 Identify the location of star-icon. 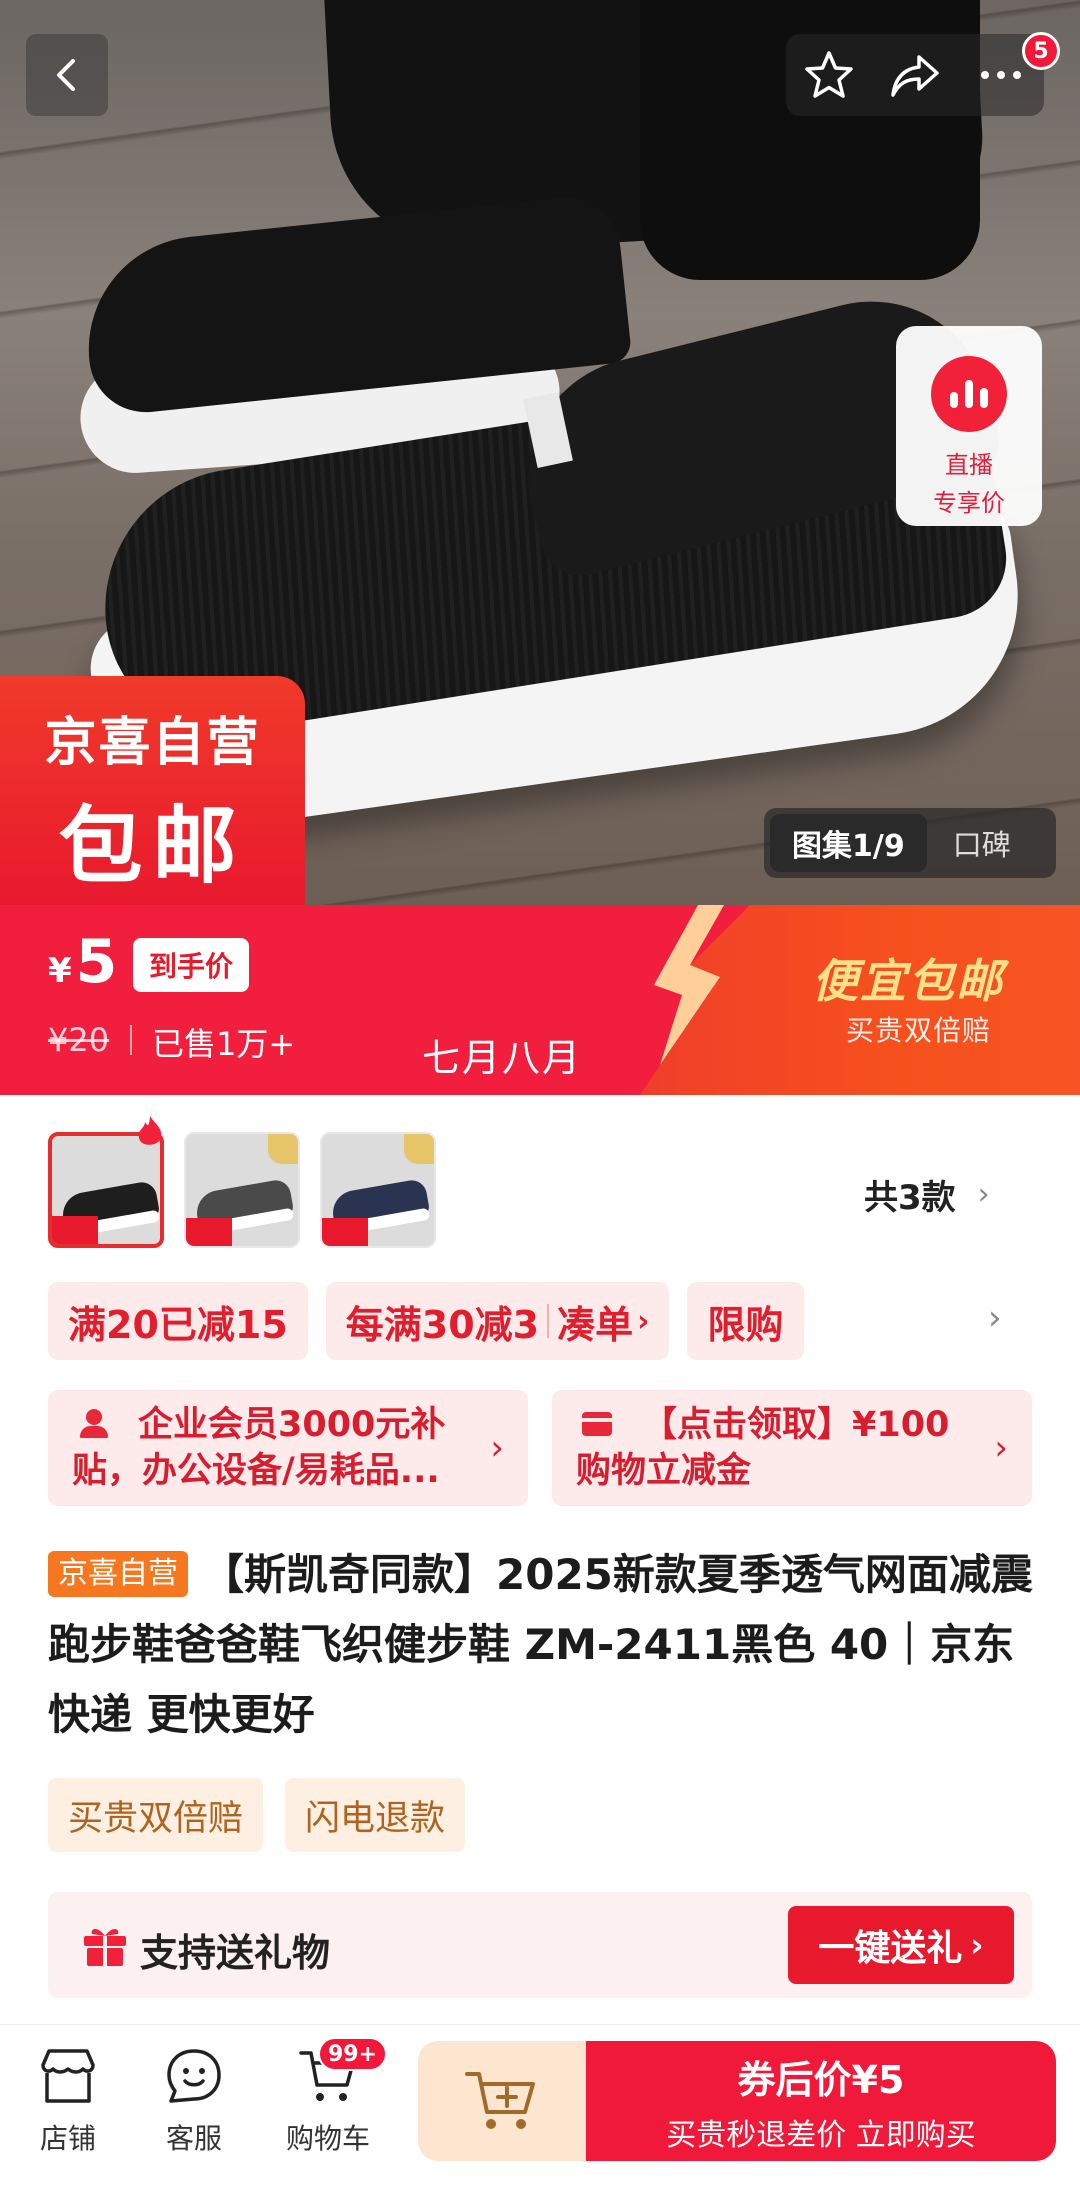
(829, 75).